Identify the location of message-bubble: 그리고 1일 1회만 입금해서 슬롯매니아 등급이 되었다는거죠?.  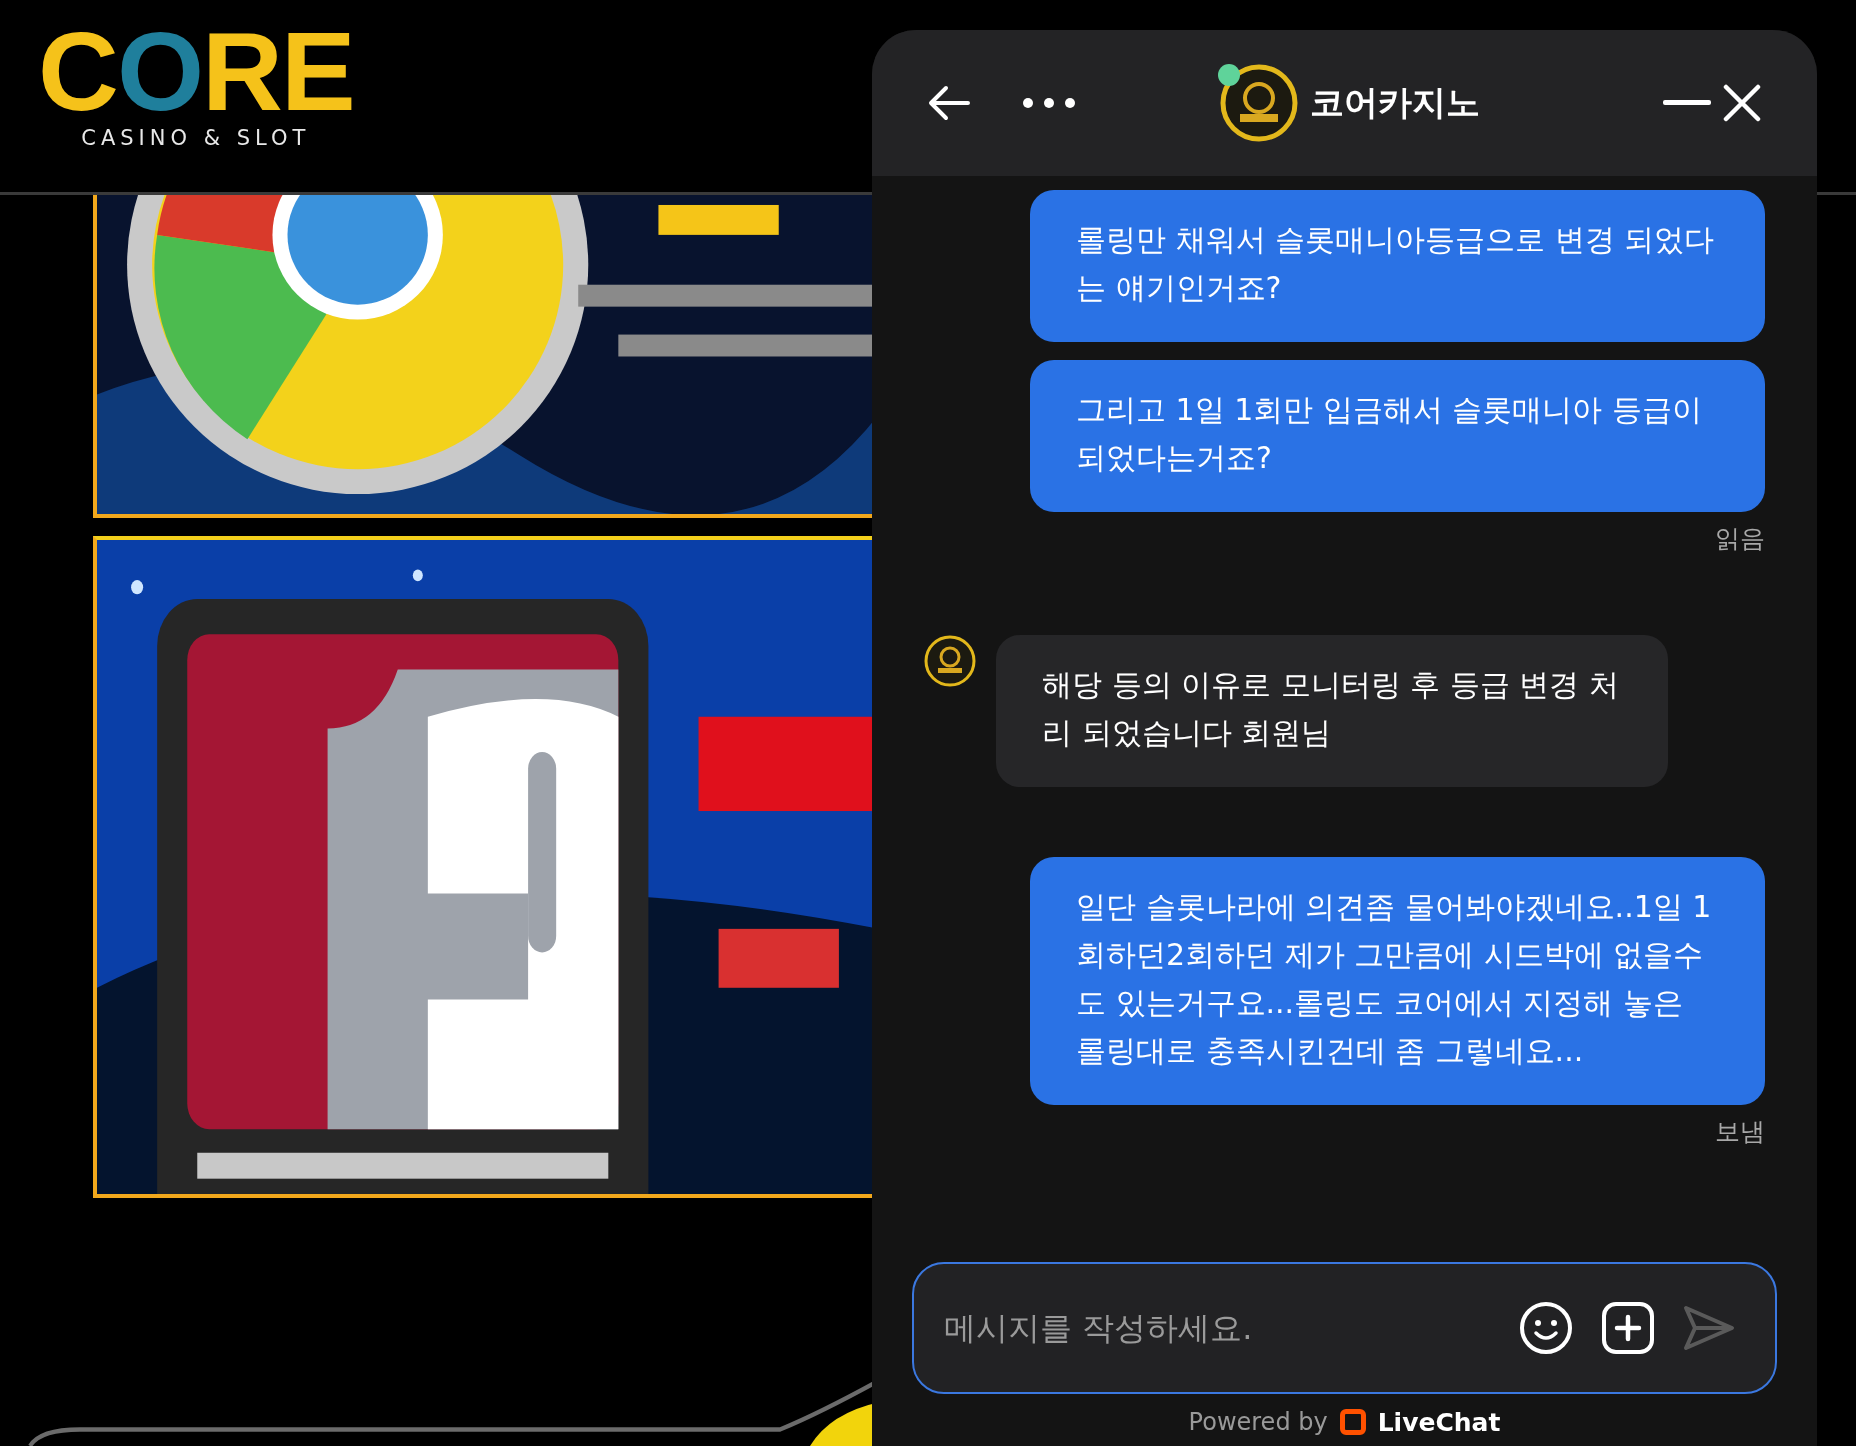
(1397, 436).